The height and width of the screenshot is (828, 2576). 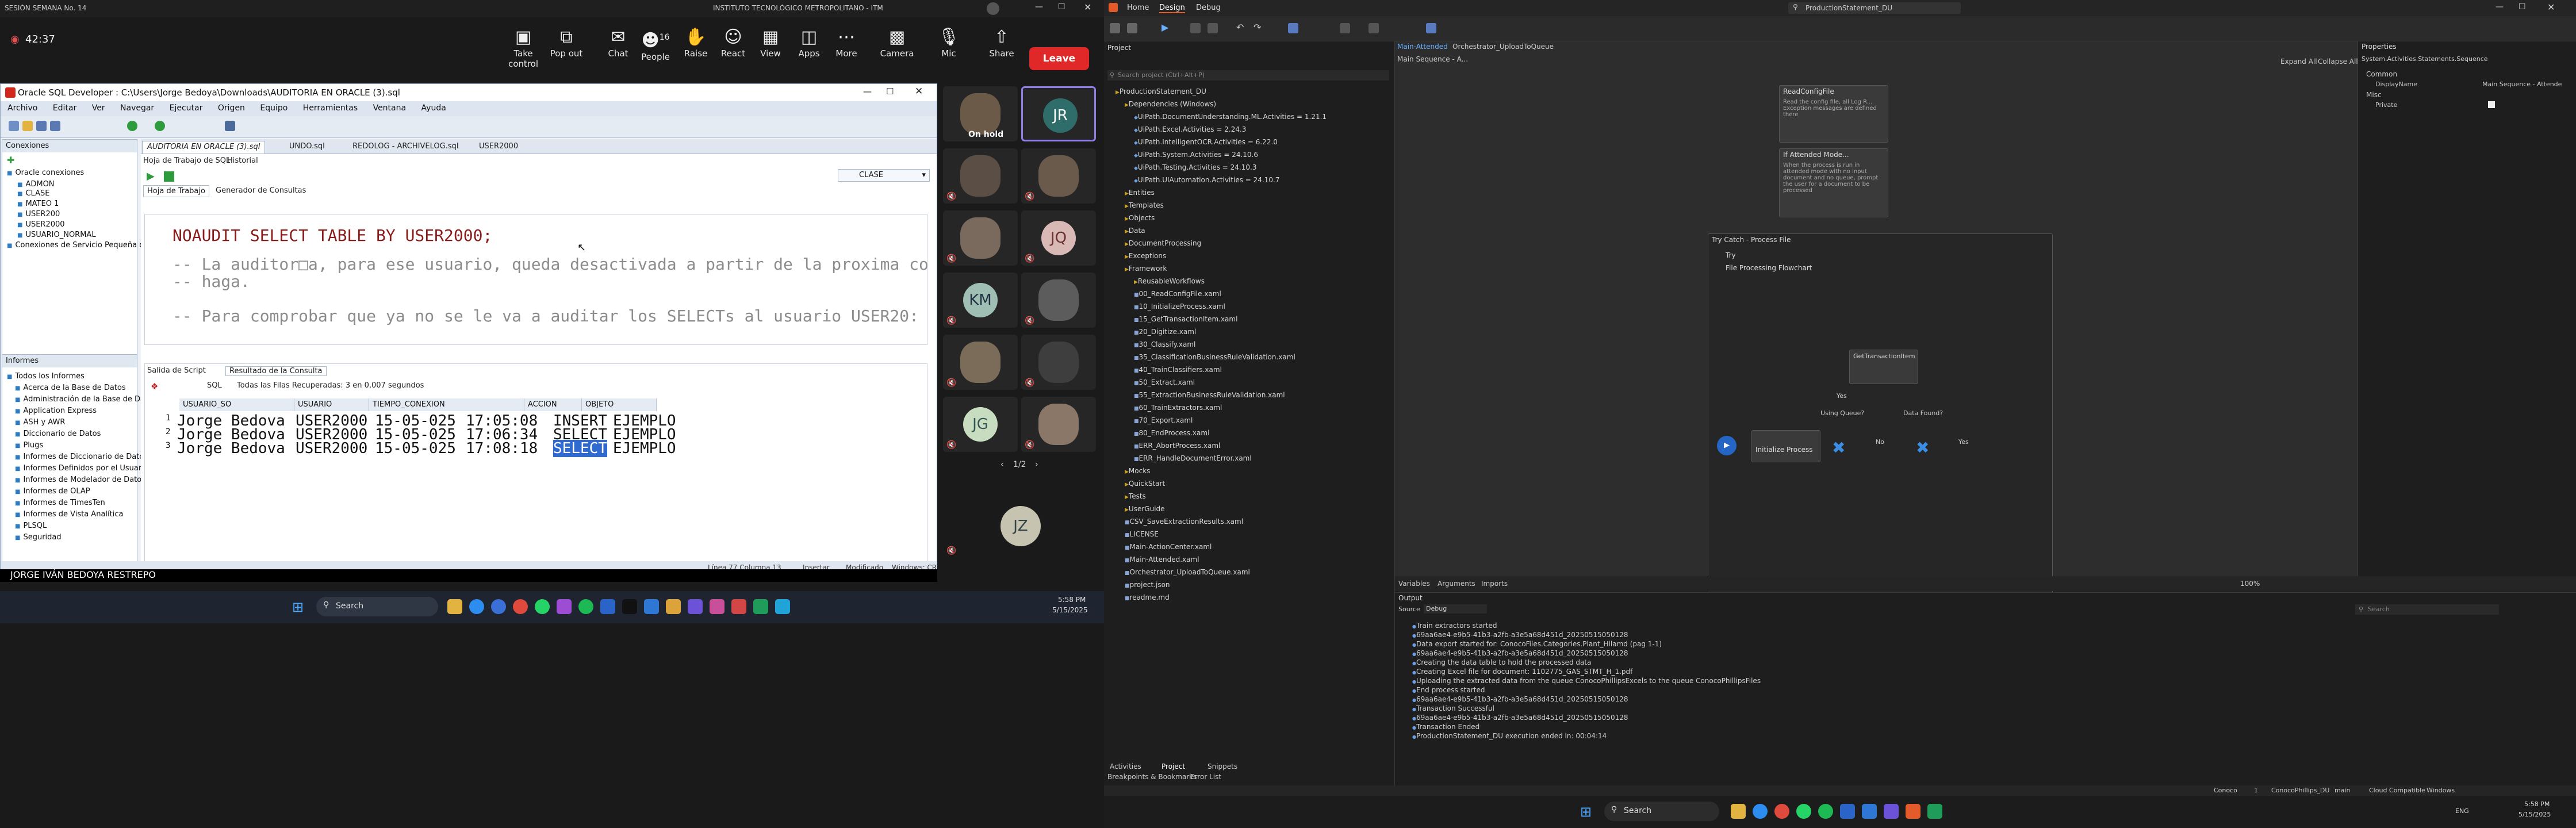 What do you see at coordinates (1207, 180) in the screenshot?
I see `dependency-item: UiPath.UIAutomation.Activities = 24.10.7` at bounding box center [1207, 180].